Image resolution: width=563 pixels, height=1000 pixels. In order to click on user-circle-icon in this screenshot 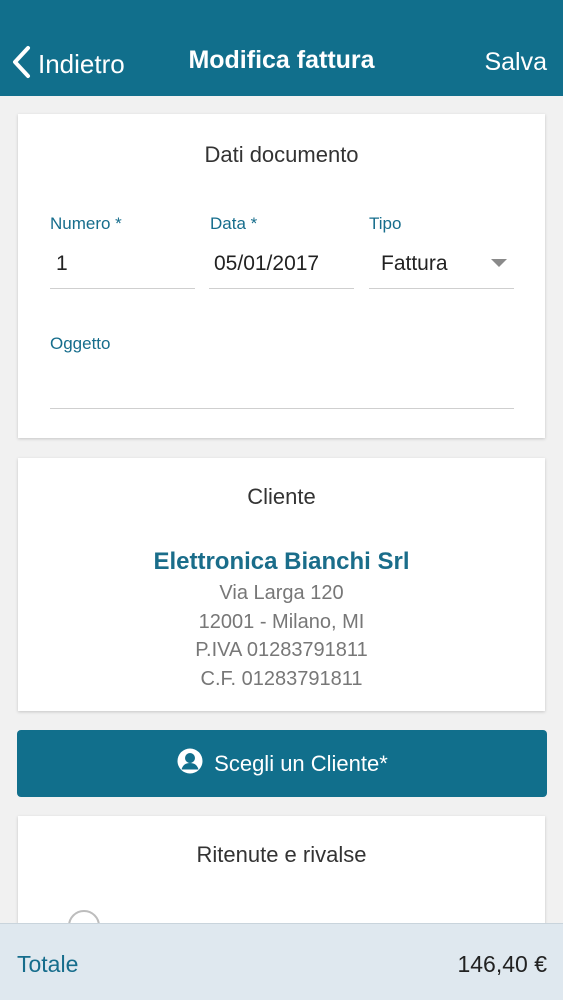, I will do `click(195, 764)`.